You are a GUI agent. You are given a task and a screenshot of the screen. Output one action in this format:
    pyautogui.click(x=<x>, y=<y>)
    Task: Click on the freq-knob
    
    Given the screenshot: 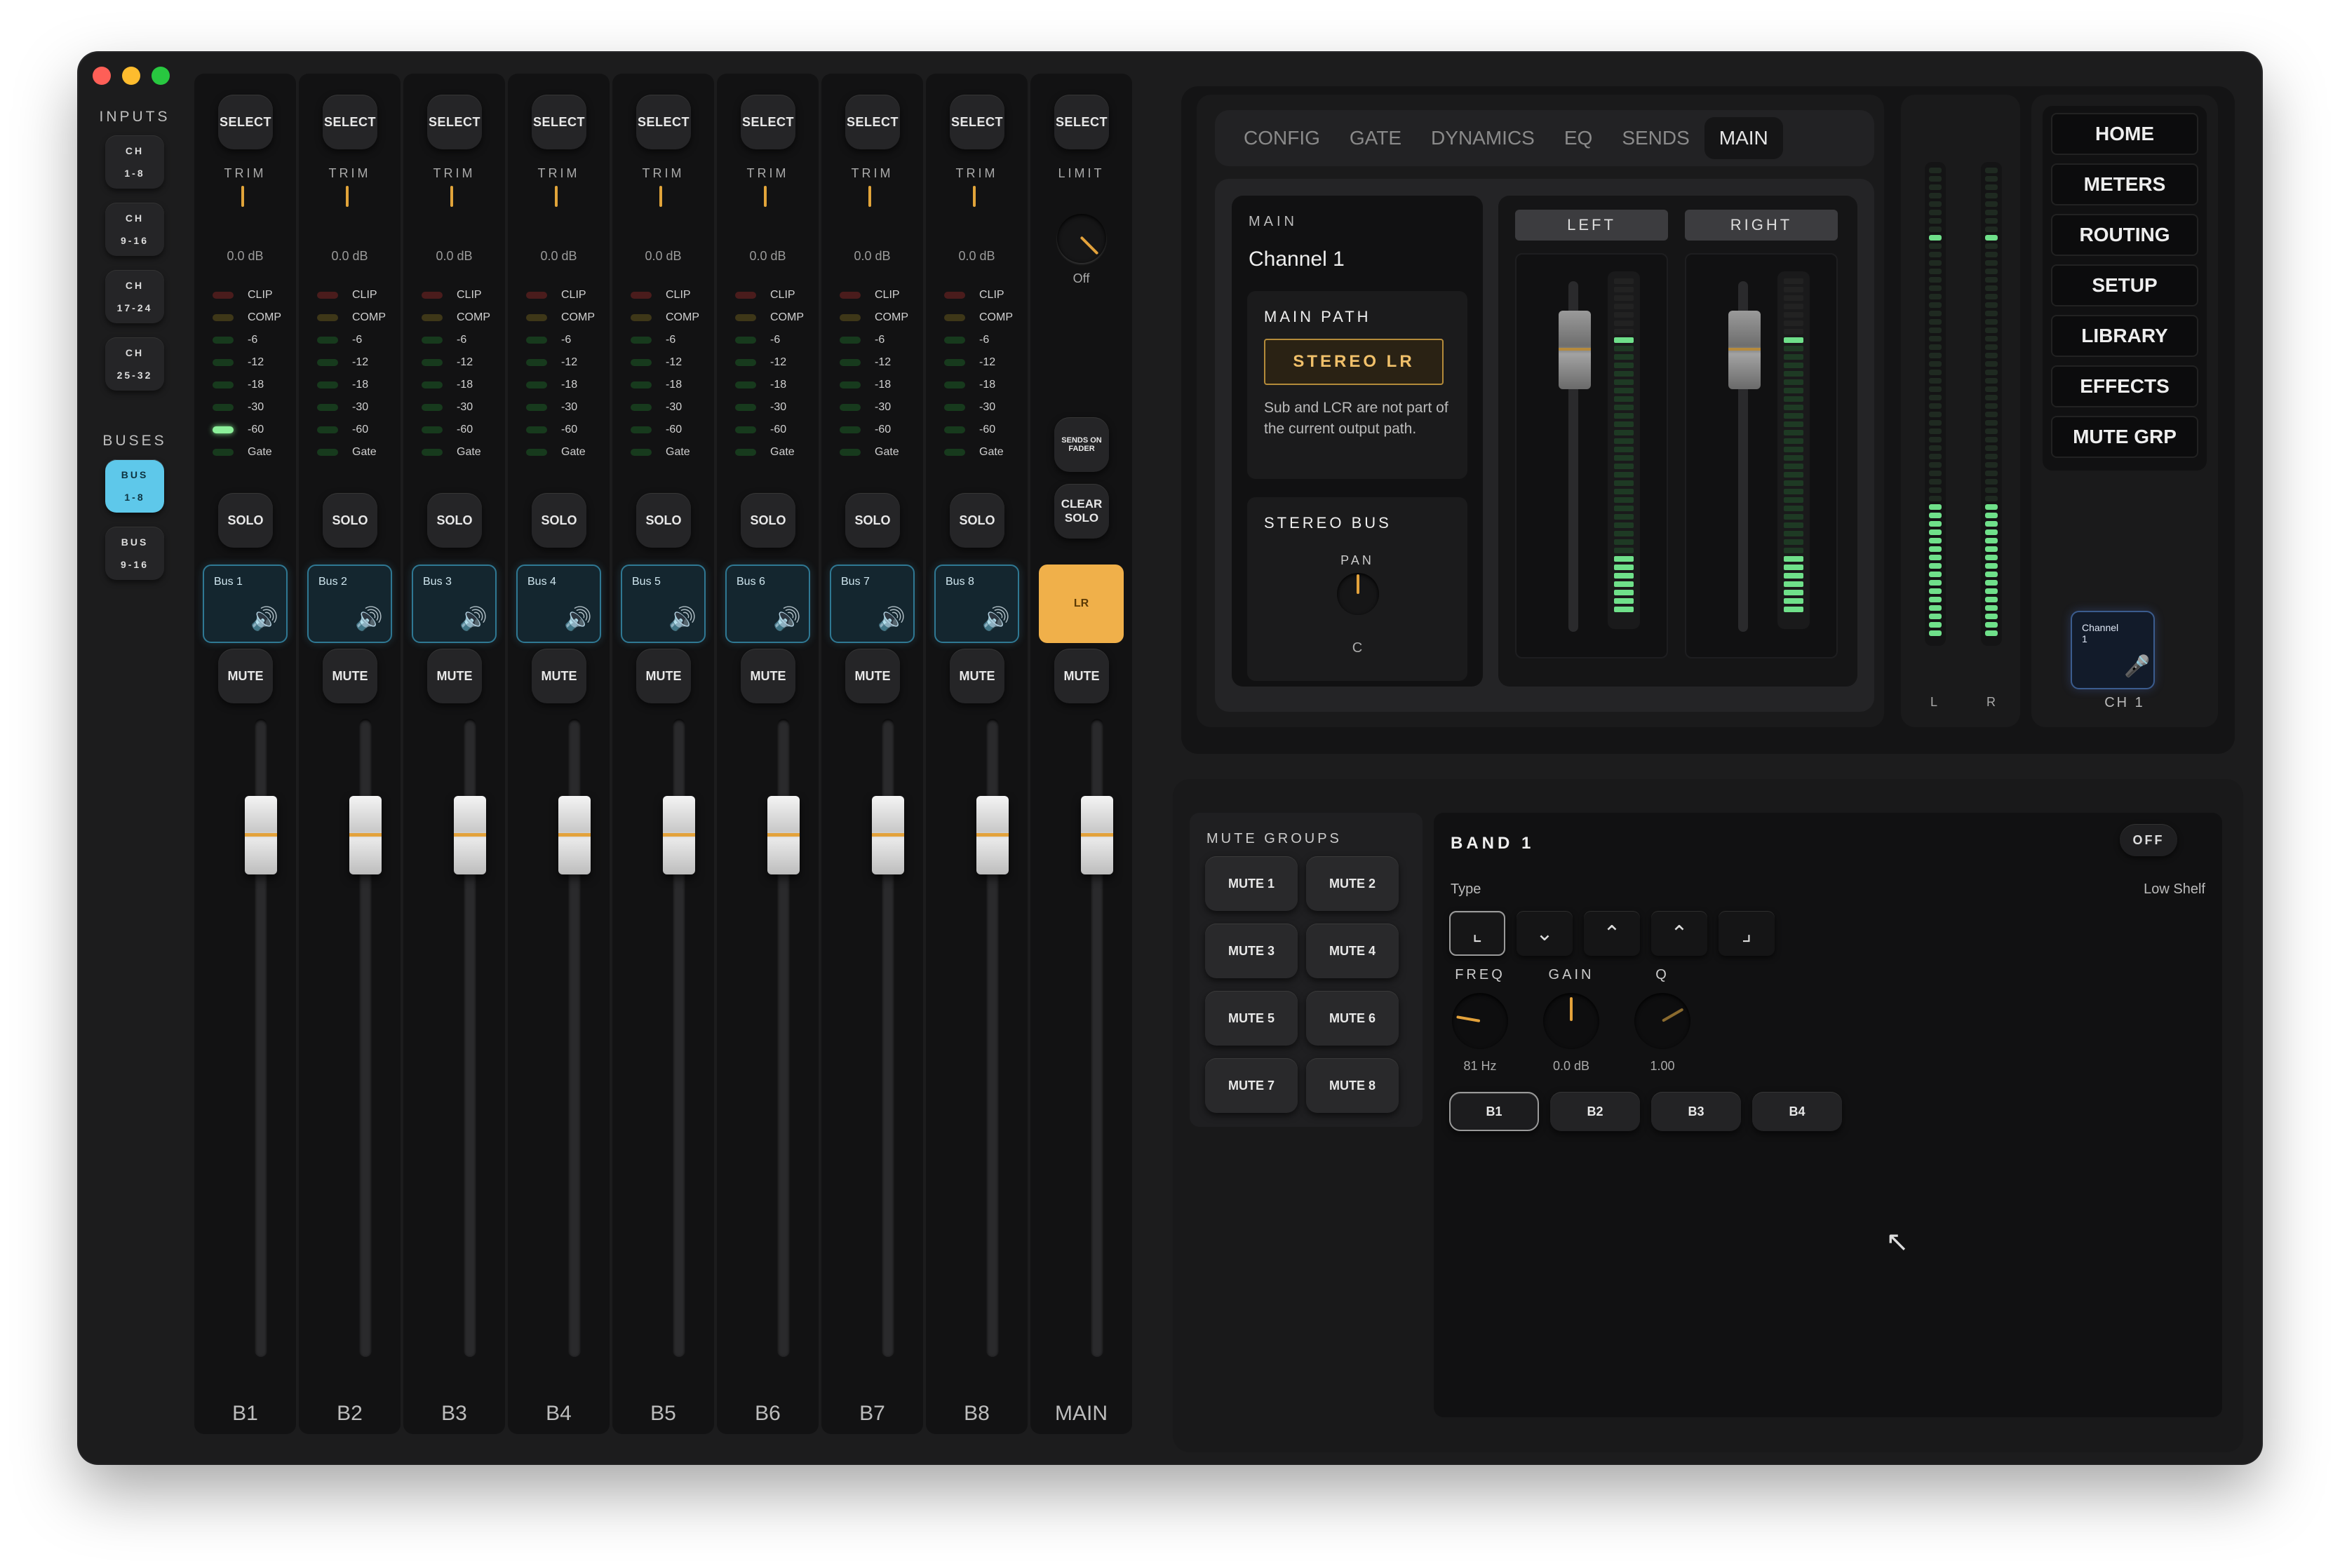 What is the action you would take?
    pyautogui.click(x=1480, y=1021)
    